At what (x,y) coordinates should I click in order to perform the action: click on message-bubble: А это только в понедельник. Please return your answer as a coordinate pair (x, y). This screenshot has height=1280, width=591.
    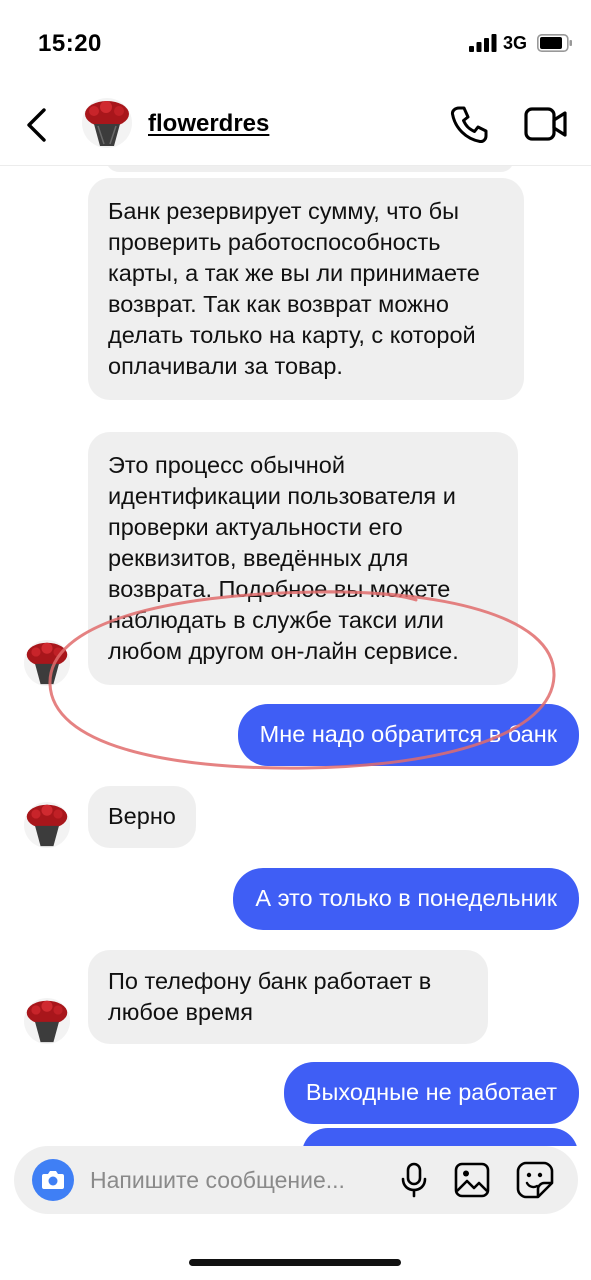
    Looking at the image, I should click on (406, 899).